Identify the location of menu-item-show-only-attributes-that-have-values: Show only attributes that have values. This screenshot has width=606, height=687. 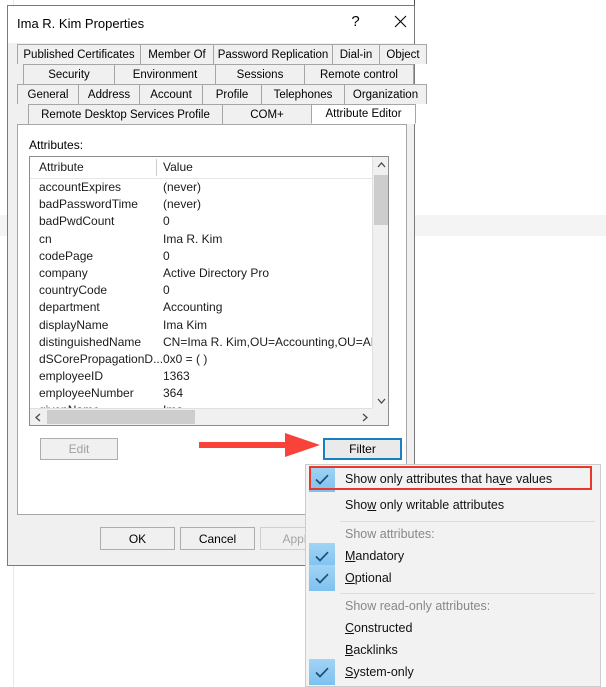
(453, 479).